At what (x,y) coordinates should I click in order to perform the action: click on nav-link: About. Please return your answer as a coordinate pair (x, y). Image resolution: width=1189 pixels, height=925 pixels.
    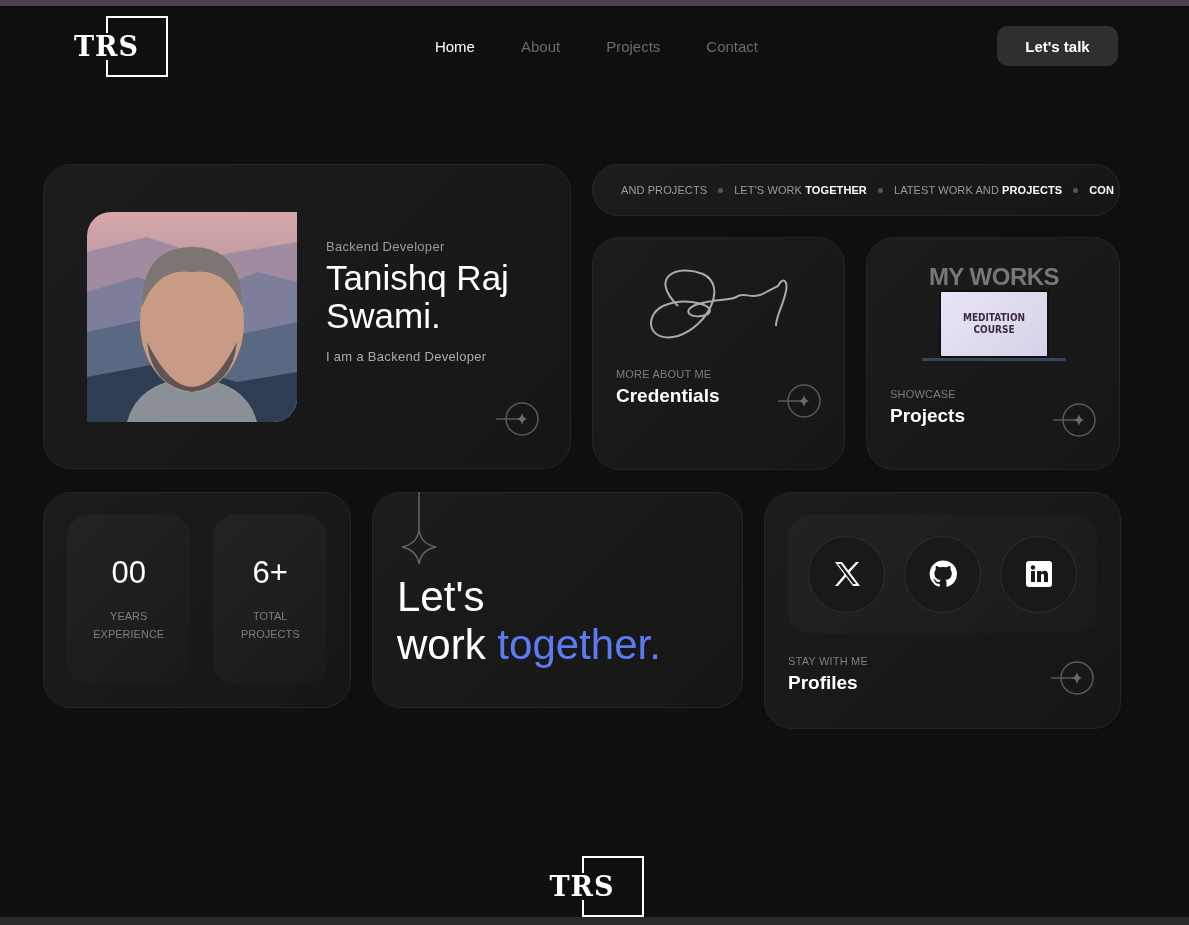
    Looking at the image, I should click on (540, 46).